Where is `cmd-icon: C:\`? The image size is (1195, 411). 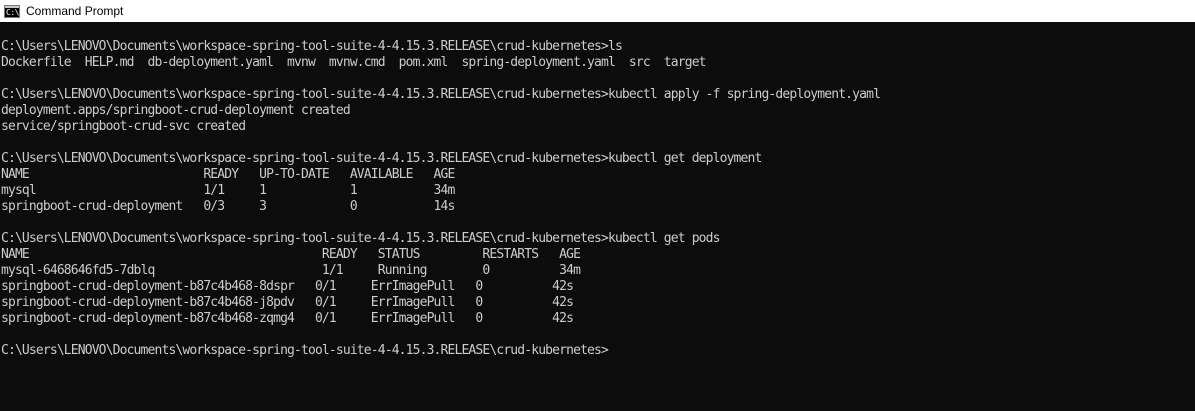
cmd-icon: C:\ is located at coordinates (12, 11).